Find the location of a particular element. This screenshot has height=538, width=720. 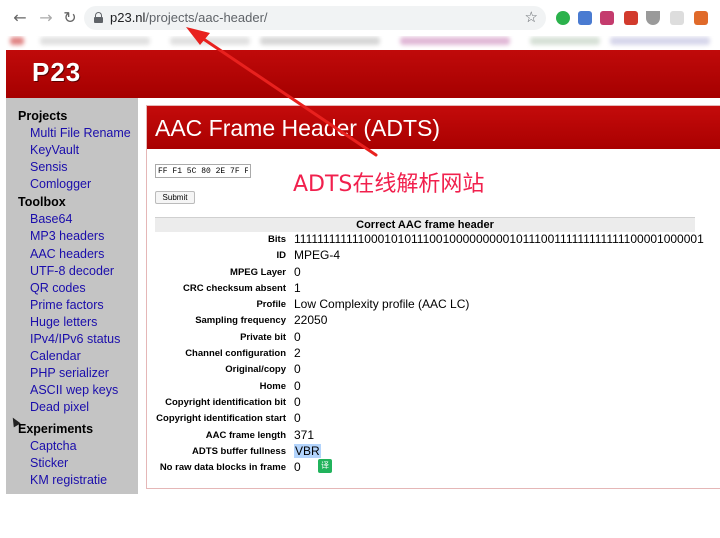

address-bar: p23.nl/projects/aac-header/ ☆ is located at coordinates (315, 18).